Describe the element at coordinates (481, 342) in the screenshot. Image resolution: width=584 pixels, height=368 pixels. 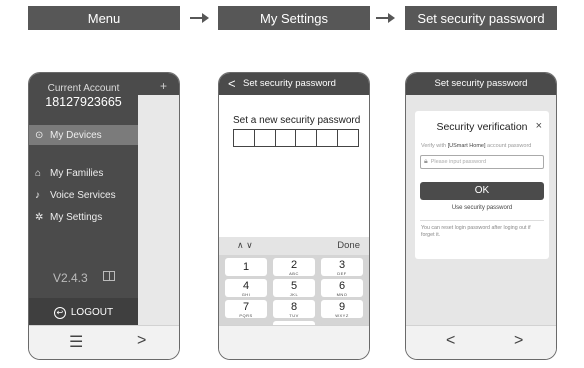
I see `bottom-navigation: < >` at that location.